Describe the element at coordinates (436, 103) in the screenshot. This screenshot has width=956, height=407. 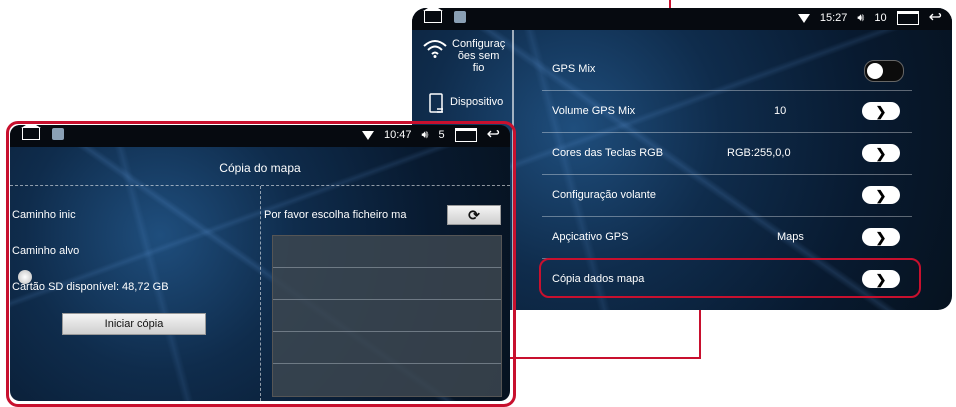
I see `device-icon` at that location.